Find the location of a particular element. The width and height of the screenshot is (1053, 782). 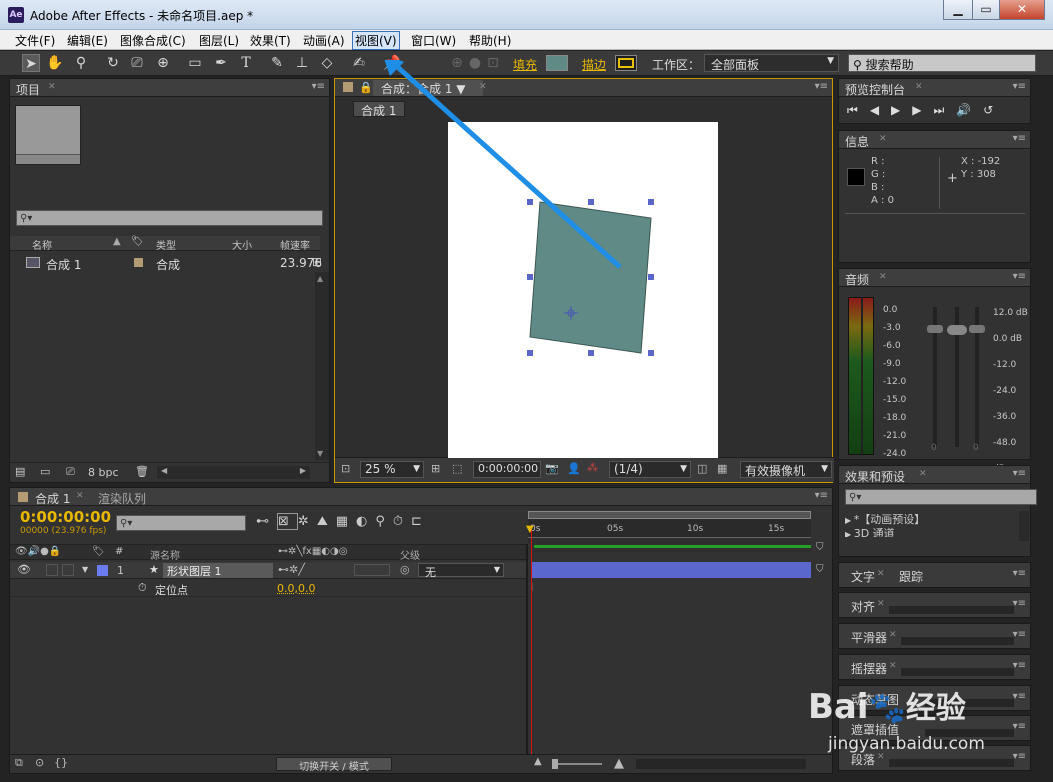

camera-tool-icon: ⎚ is located at coordinates (137, 63).